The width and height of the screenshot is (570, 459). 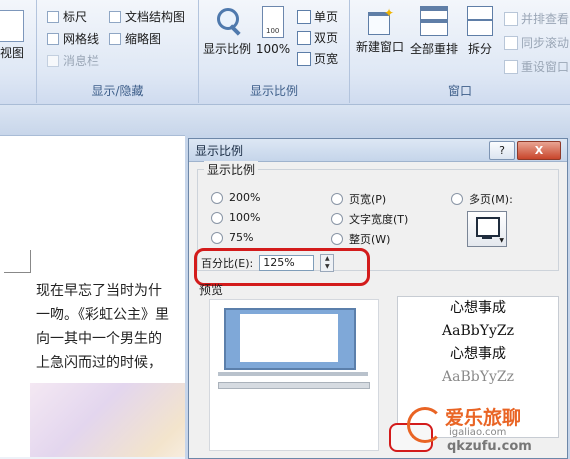 I want to click on show-hide-group-label: 显示/隐藏, so click(x=117, y=91).